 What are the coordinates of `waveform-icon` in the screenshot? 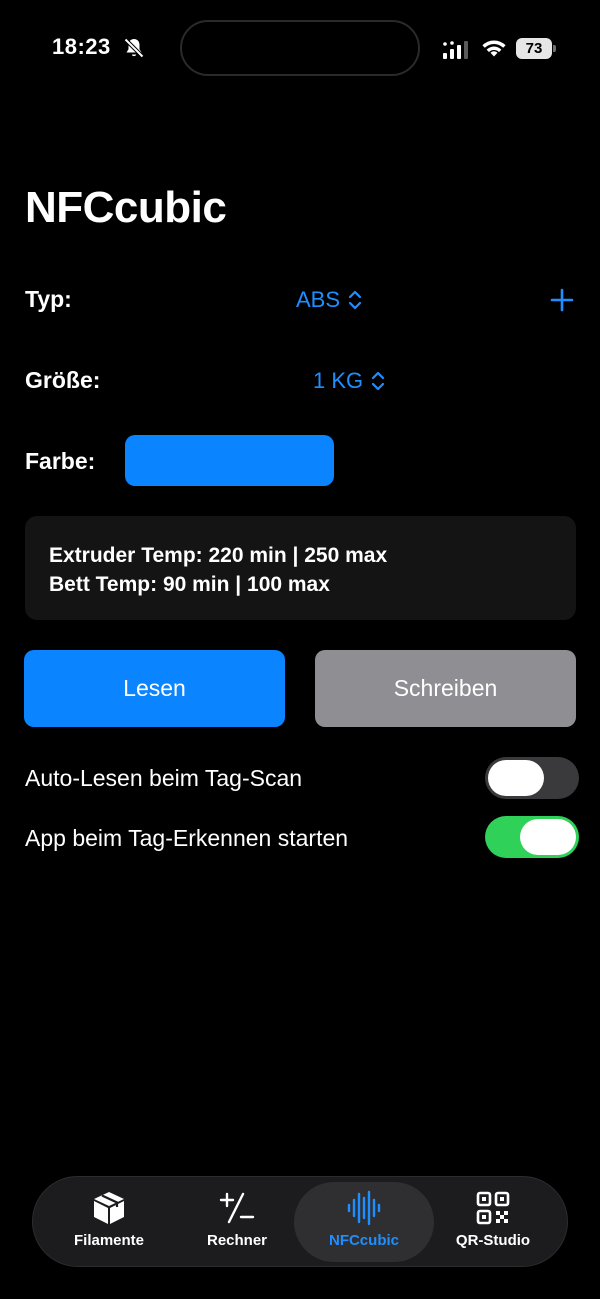 It's located at (364, 1208).